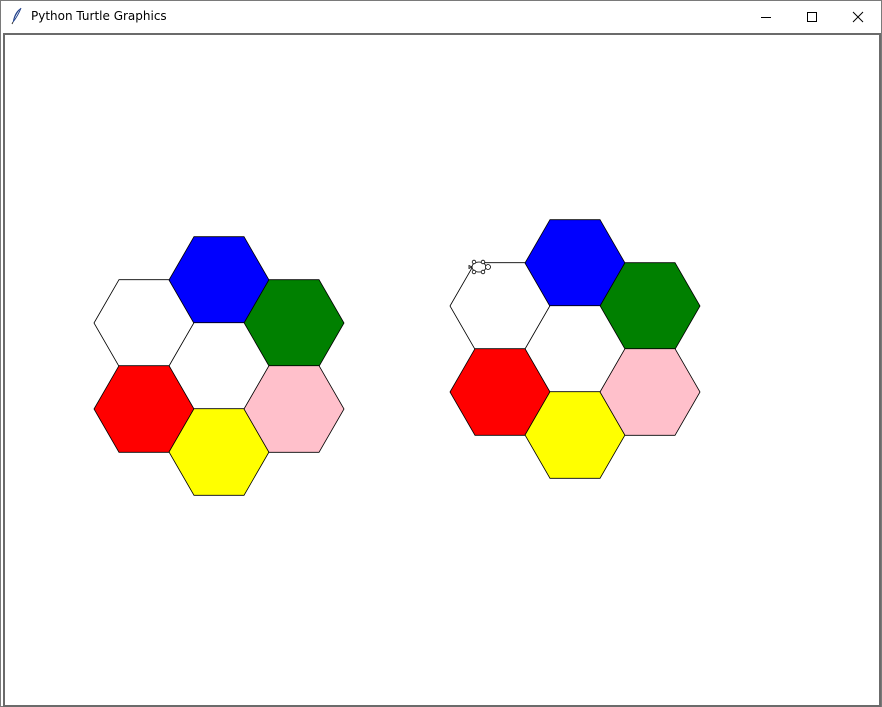 Image resolution: width=882 pixels, height=707 pixels. I want to click on maximize-button, so click(812, 16).